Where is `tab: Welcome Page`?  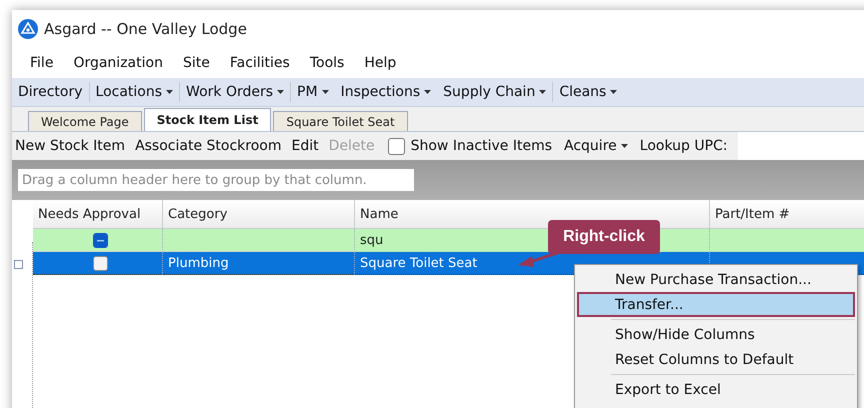
tab: Welcome Page is located at coordinates (85, 121).